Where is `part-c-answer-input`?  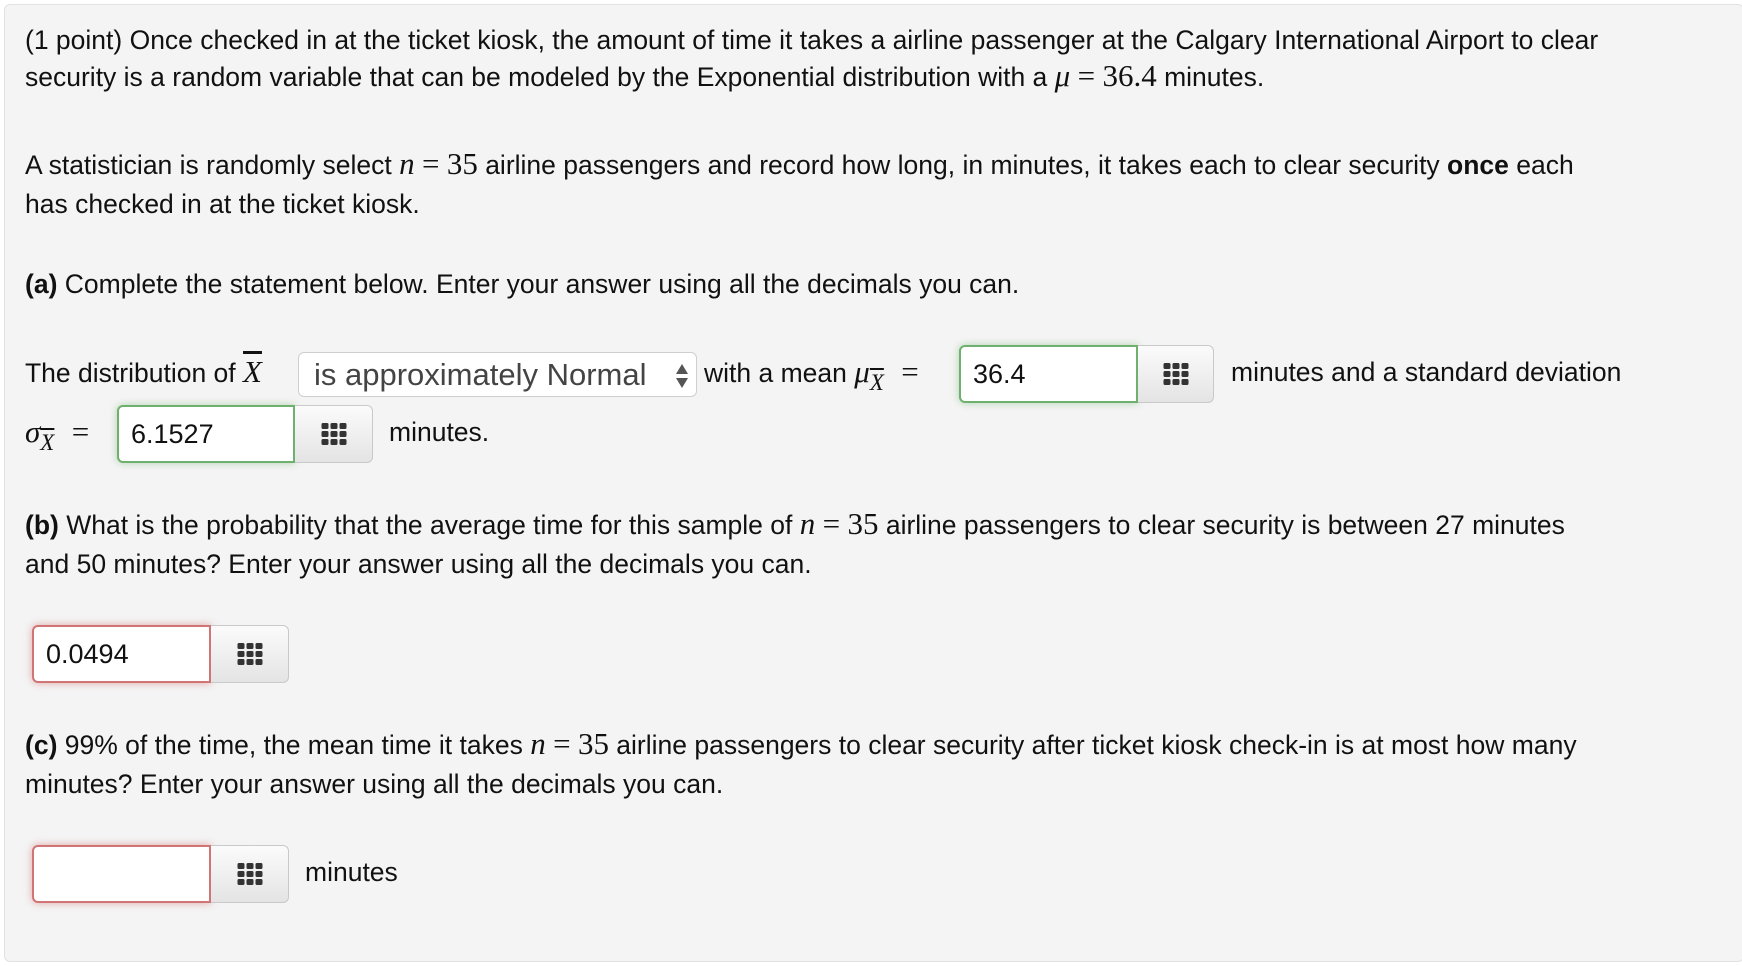 part-c-answer-input is located at coordinates (121, 874).